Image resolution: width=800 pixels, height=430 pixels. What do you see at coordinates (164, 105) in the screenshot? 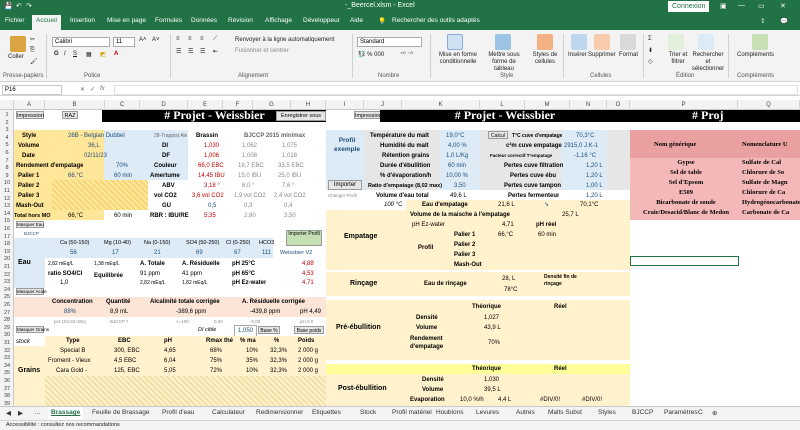
I see `col-header: D` at bounding box center [164, 105].